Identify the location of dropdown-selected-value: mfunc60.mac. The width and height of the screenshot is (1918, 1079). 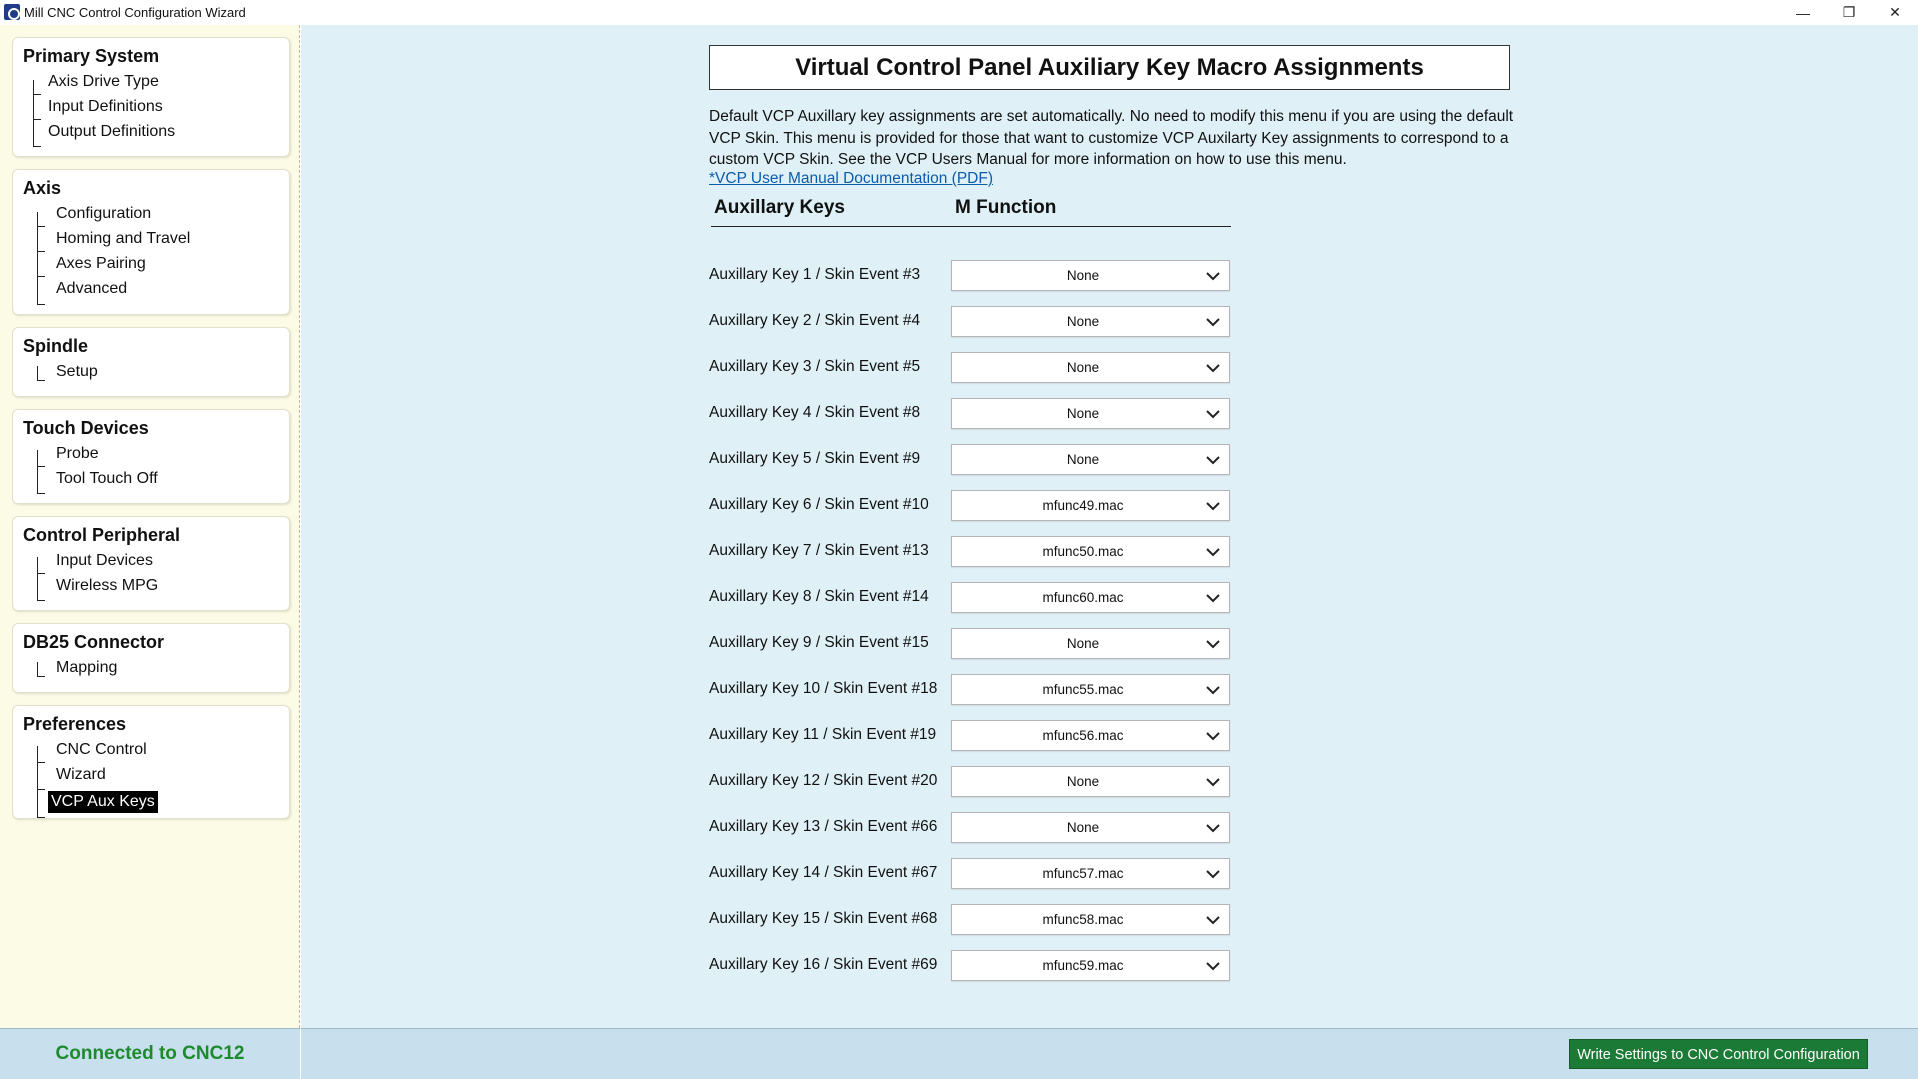
(1083, 597).